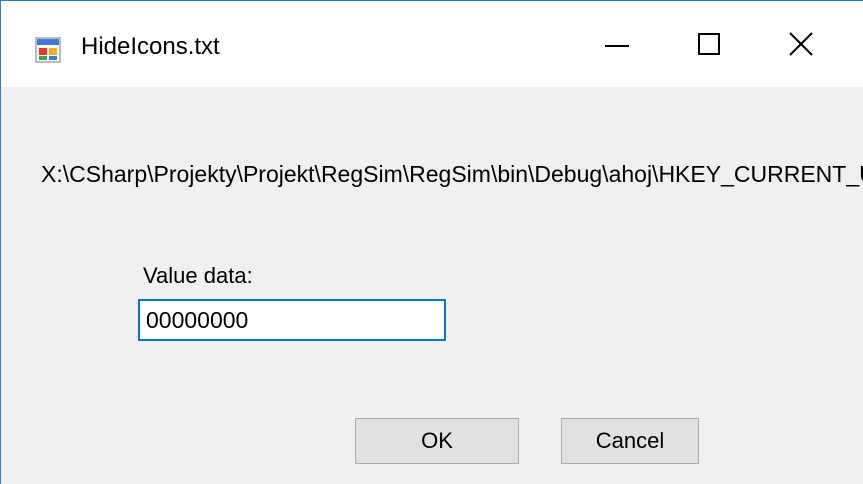 The height and width of the screenshot is (484, 863). I want to click on close-icon, so click(801, 44).